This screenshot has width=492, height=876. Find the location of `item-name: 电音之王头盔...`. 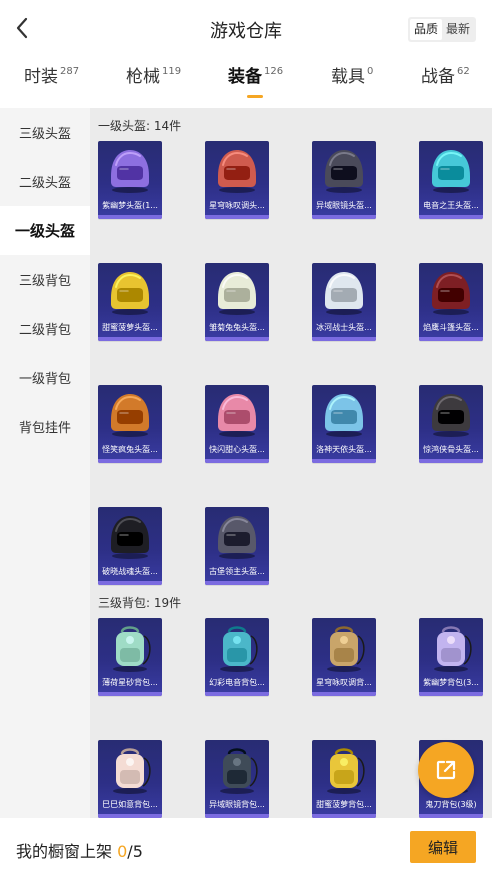

item-name: 电音之王头盔... is located at coordinates (451, 205).